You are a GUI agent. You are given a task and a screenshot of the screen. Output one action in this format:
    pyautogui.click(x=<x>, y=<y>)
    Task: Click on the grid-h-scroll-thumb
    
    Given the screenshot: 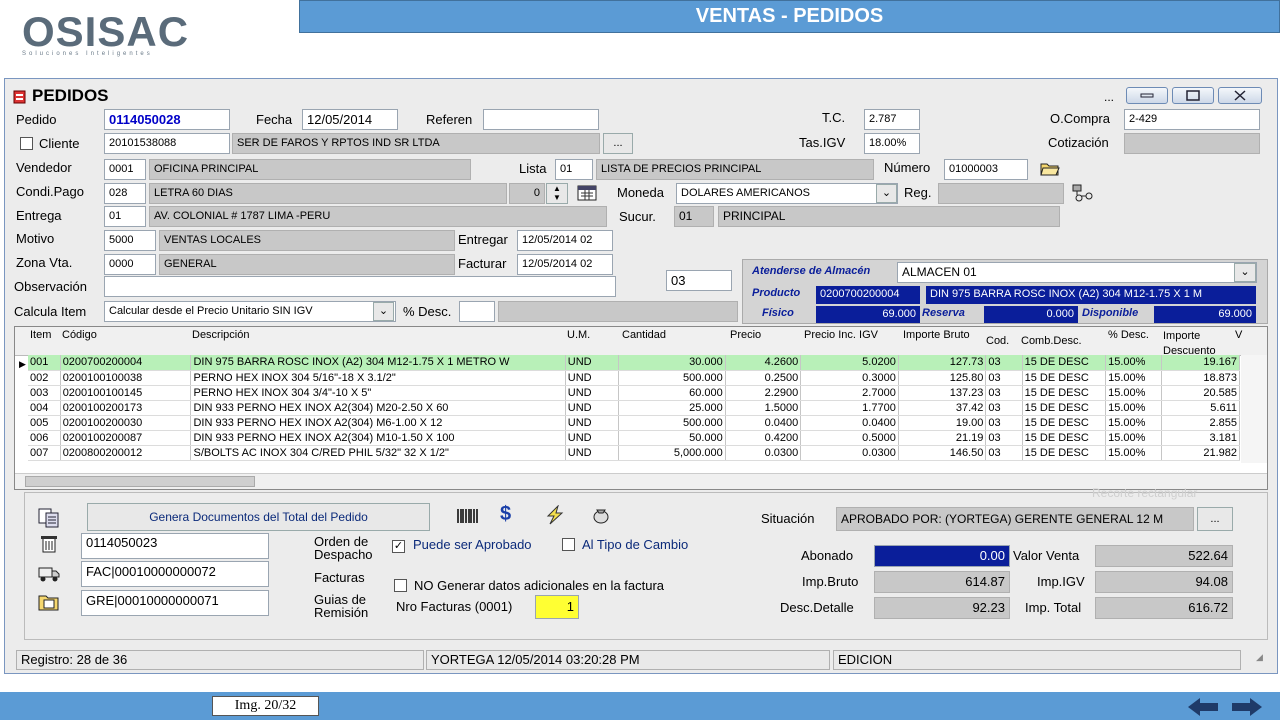 What is the action you would take?
    pyautogui.click(x=140, y=481)
    